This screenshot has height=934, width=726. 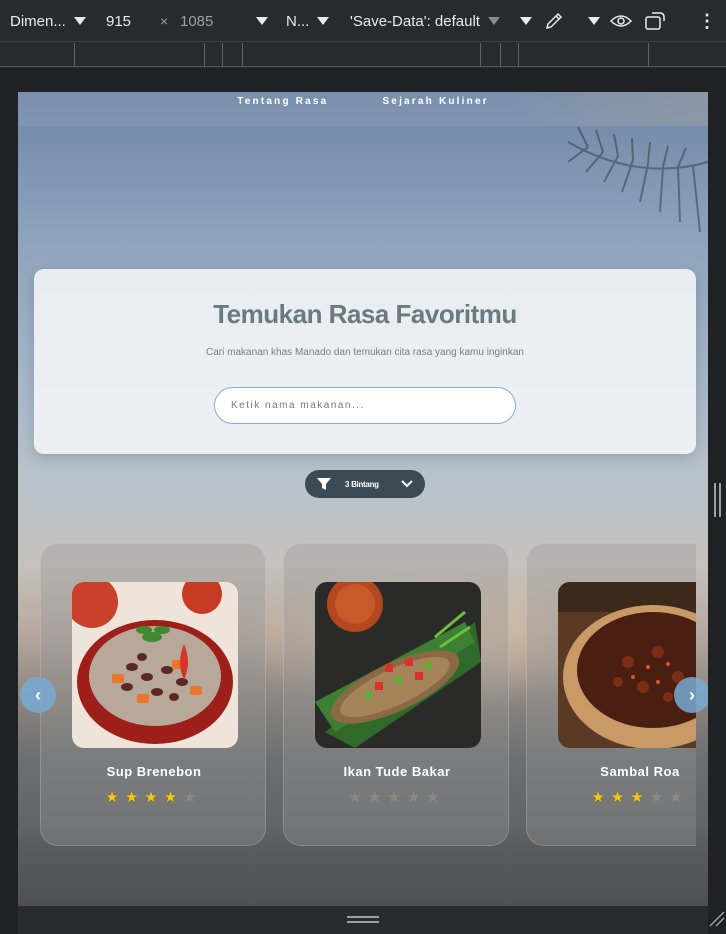 I want to click on resize-handle-right, so click(x=717, y=500).